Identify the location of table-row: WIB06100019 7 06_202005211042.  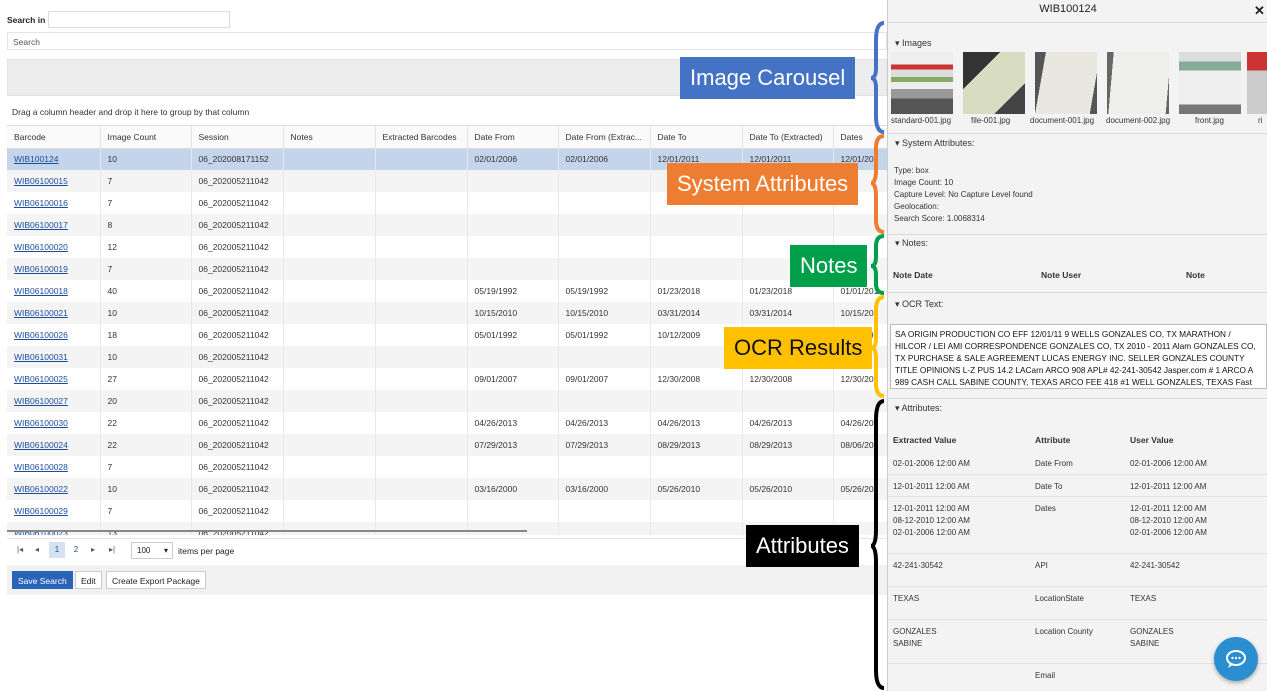
(447, 269).